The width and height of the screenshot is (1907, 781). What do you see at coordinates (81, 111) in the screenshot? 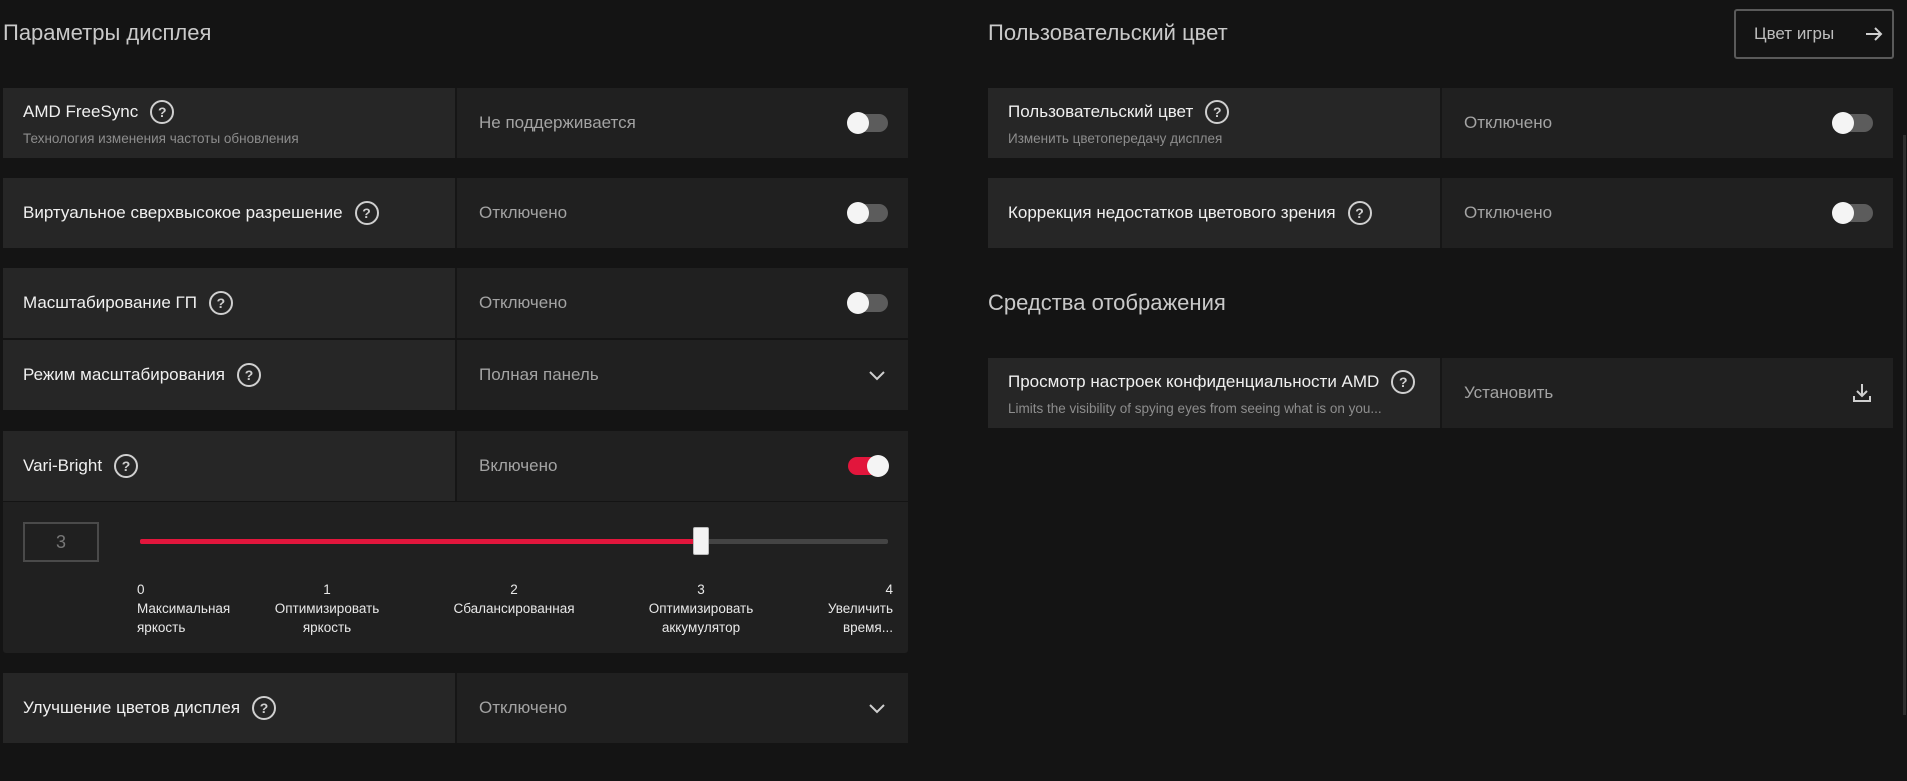
I see `freesync-label: AMD FreeSync` at bounding box center [81, 111].